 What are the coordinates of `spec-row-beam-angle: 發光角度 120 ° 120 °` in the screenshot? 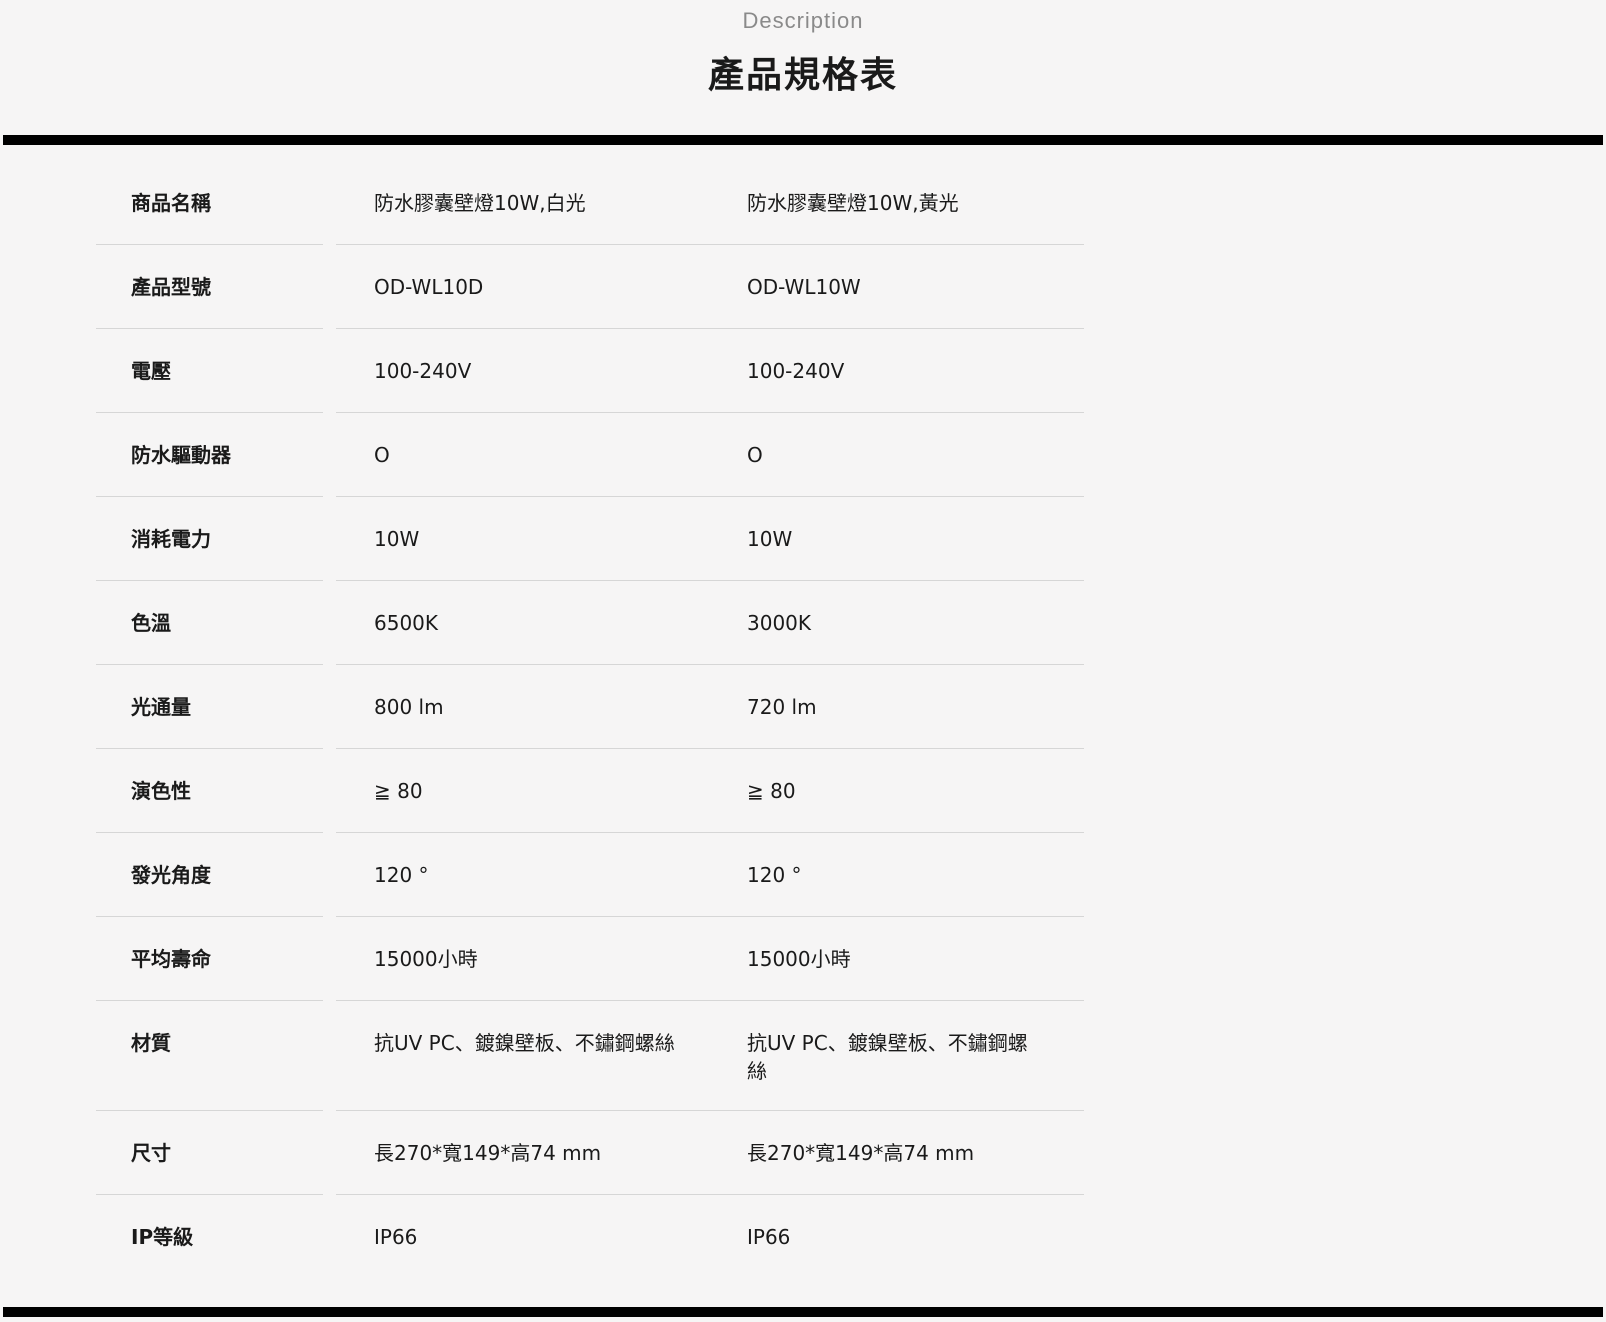 It's located at (590, 875).